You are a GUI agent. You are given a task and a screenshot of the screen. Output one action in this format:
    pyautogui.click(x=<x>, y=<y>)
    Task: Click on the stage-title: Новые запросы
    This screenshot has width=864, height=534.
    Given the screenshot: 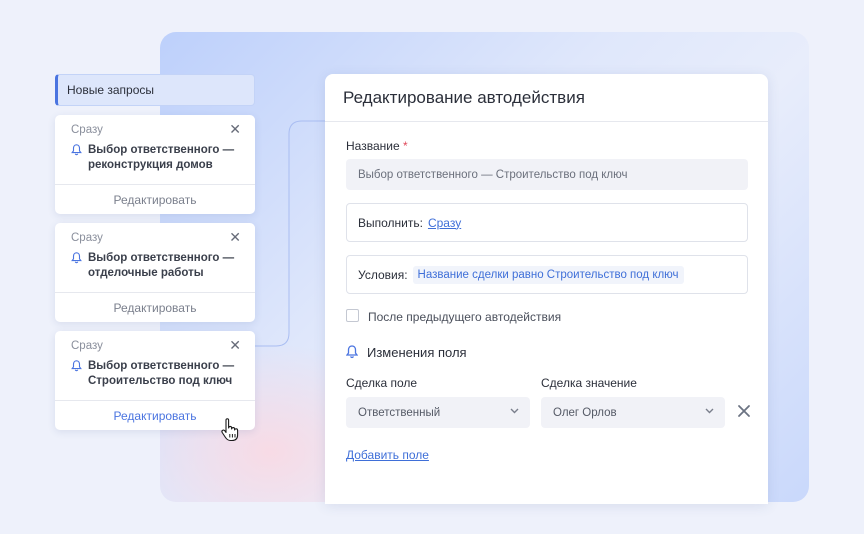 What is the action you would take?
    pyautogui.click(x=110, y=90)
    